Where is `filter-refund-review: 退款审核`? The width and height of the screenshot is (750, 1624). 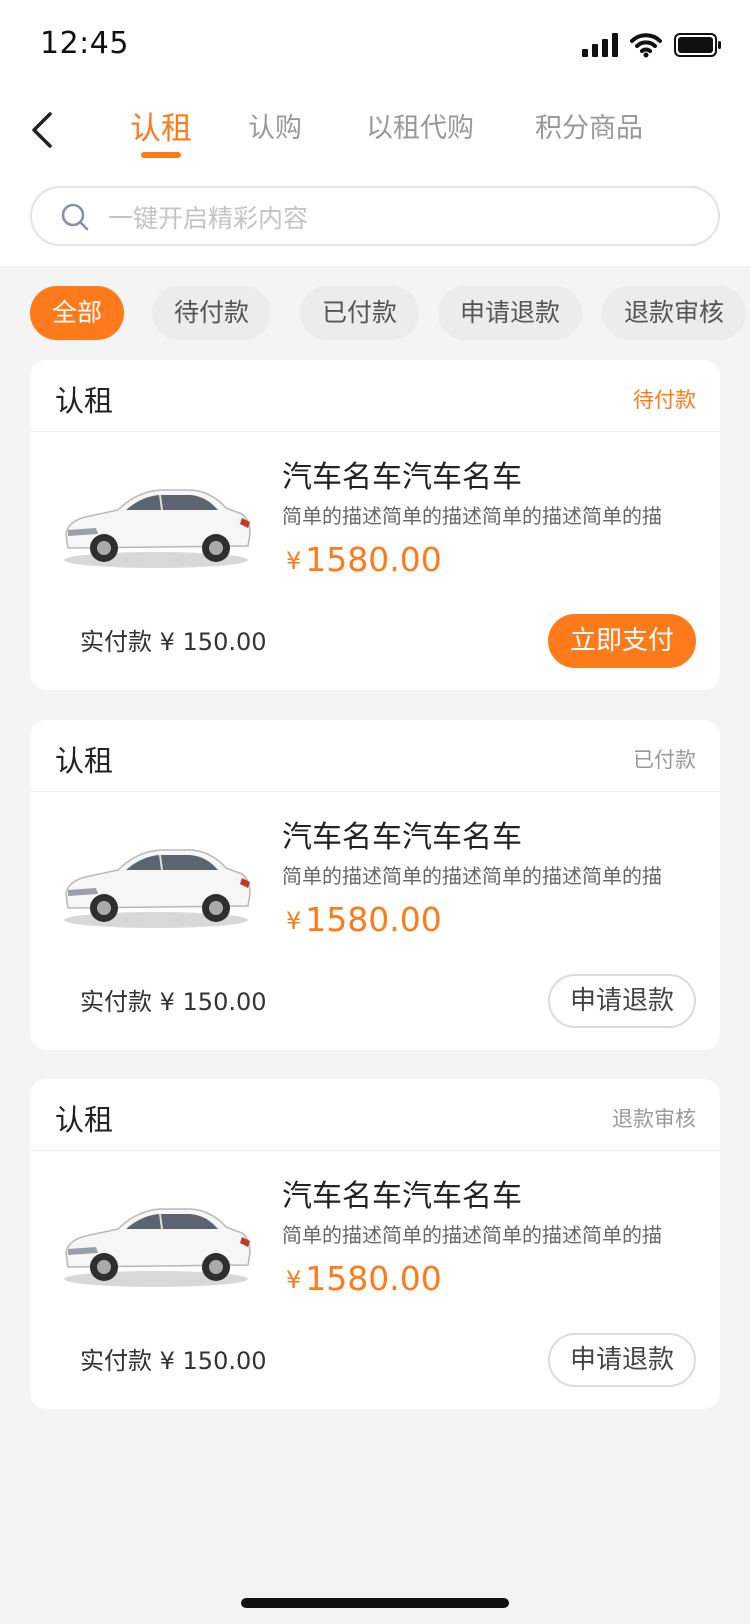 filter-refund-review: 退款审核 is located at coordinates (674, 313).